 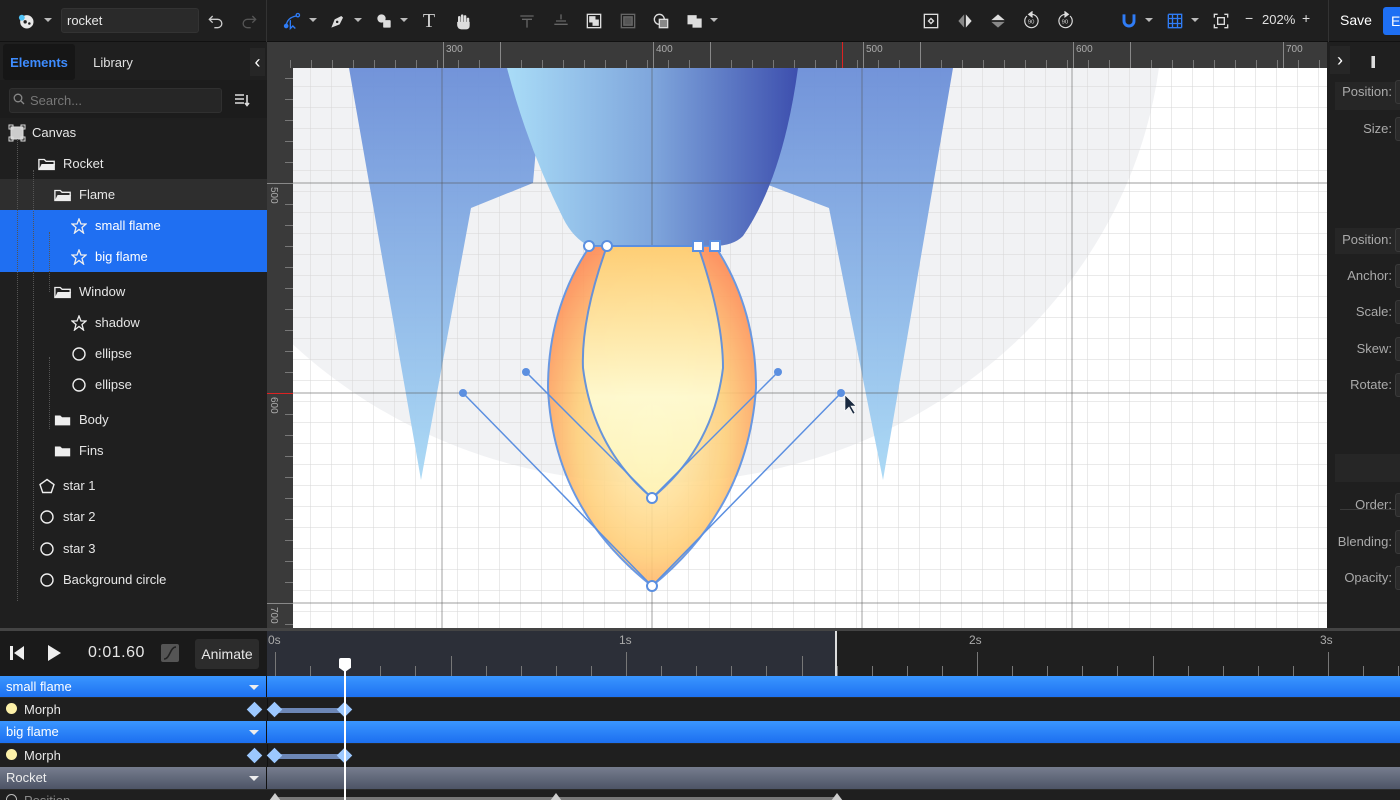 What do you see at coordinates (133, 778) in the screenshot?
I see `track-header-rocket: Rocket` at bounding box center [133, 778].